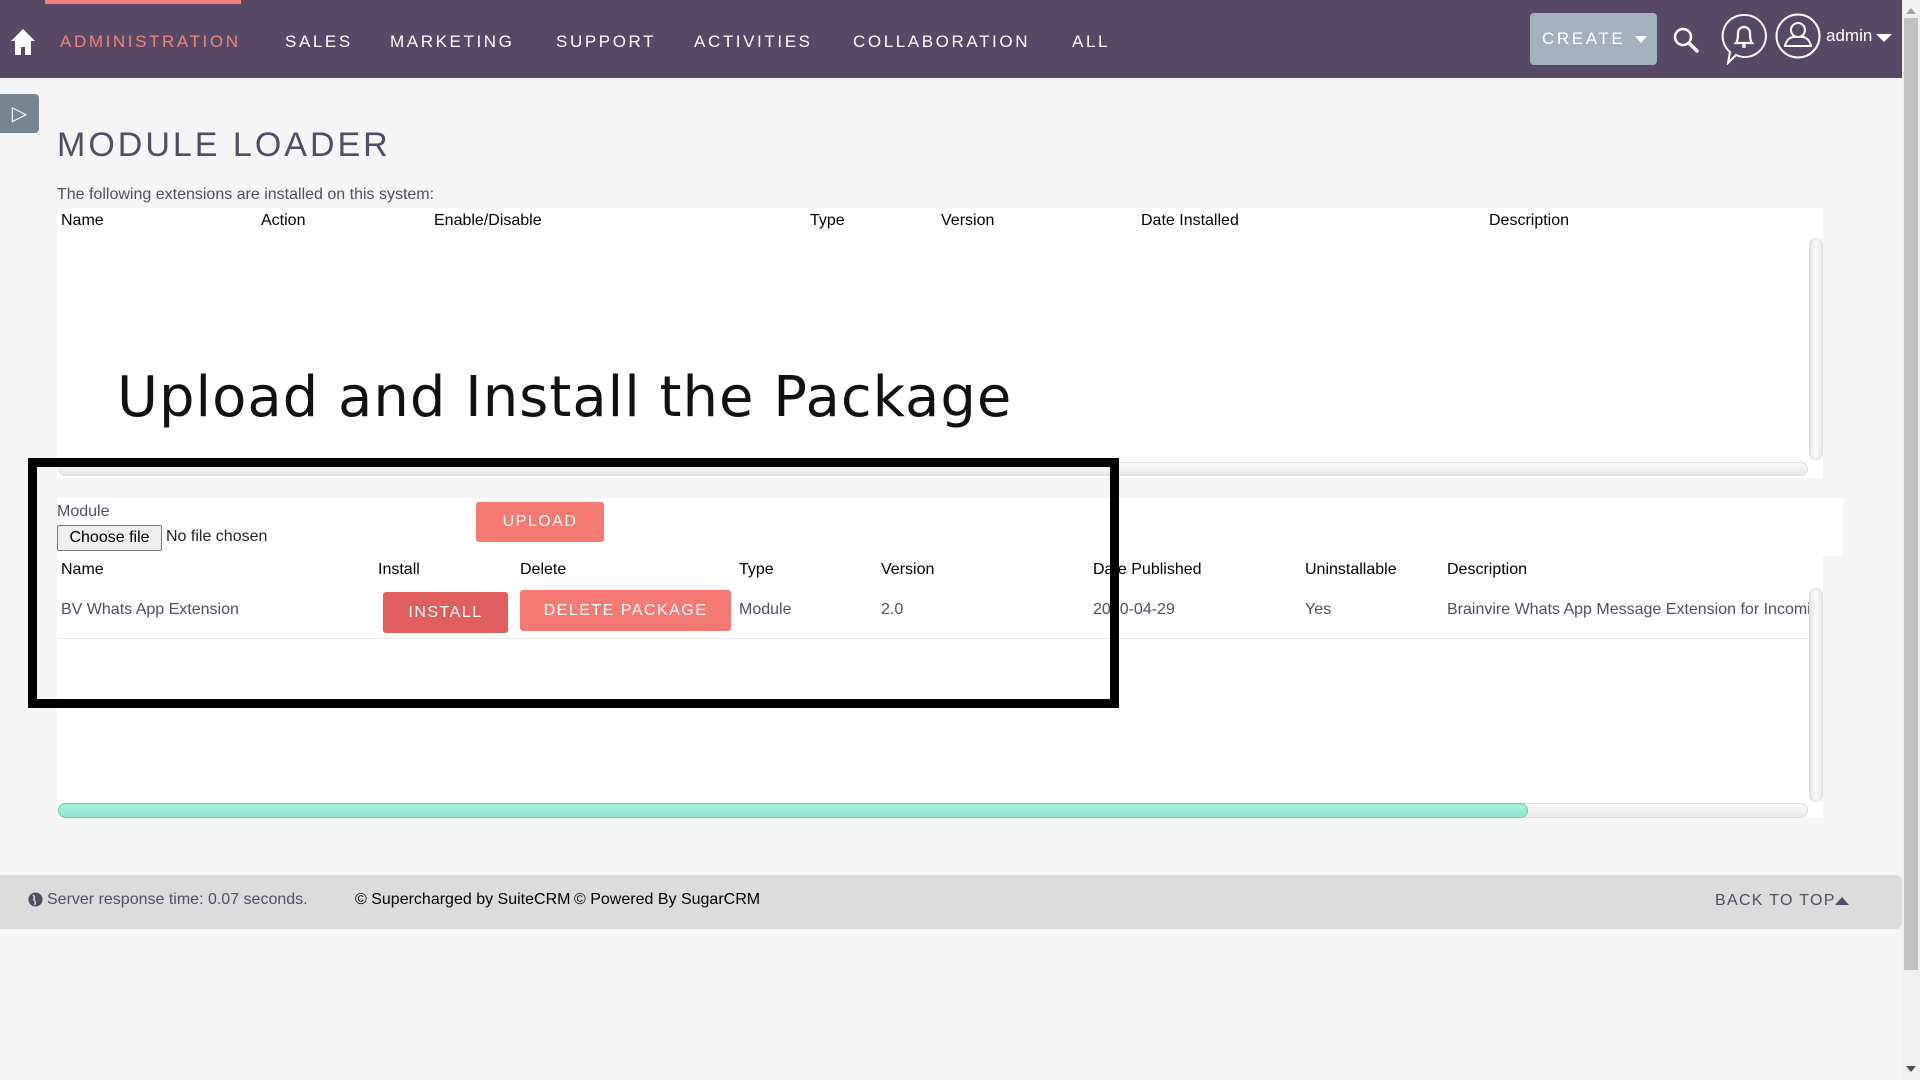 The width and height of the screenshot is (1920, 1080). I want to click on chevron-up-icon, so click(1842, 901).